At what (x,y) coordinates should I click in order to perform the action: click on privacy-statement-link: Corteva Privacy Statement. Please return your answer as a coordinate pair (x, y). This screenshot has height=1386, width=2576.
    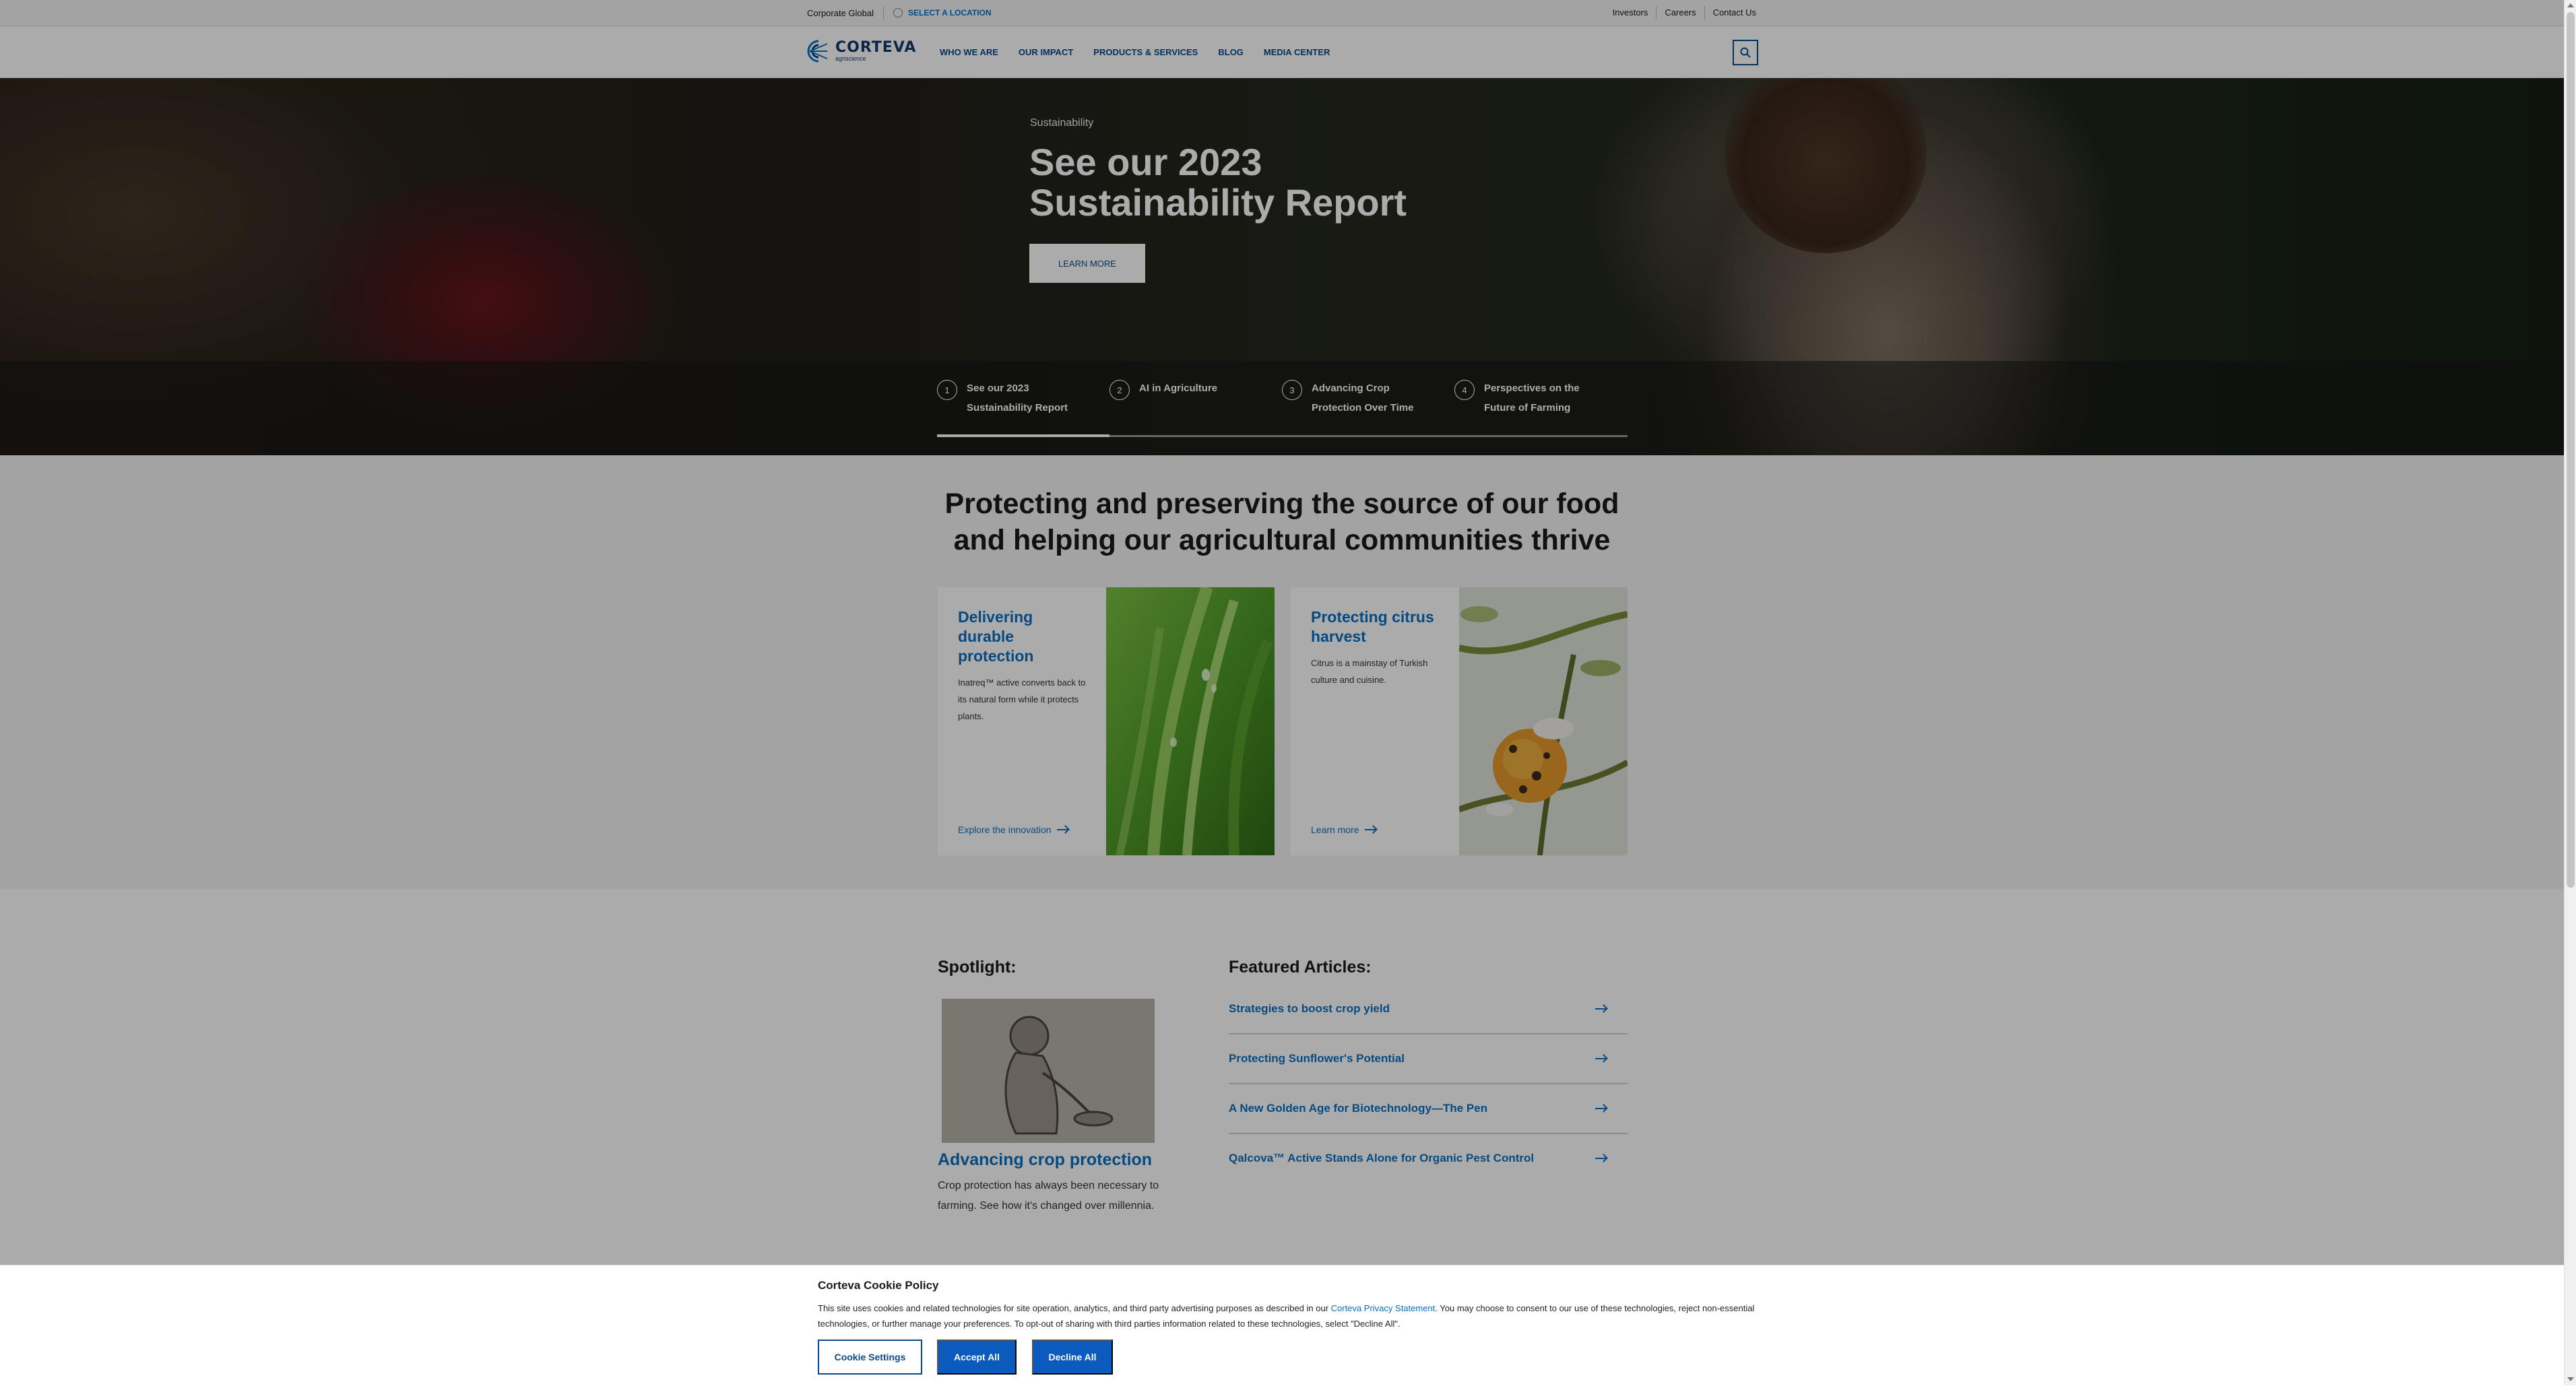
    Looking at the image, I should click on (1383, 1308).